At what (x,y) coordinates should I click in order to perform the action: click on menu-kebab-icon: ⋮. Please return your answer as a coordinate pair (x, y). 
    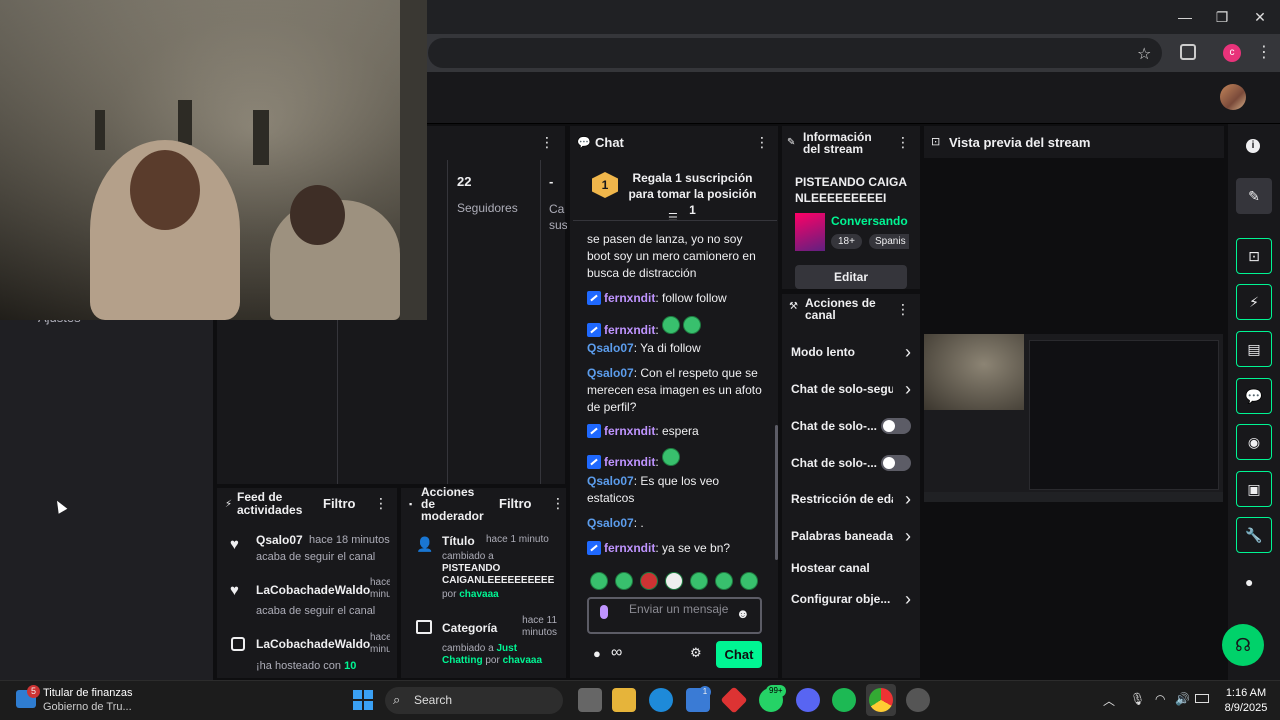
    Looking at the image, I should click on (1264, 52).